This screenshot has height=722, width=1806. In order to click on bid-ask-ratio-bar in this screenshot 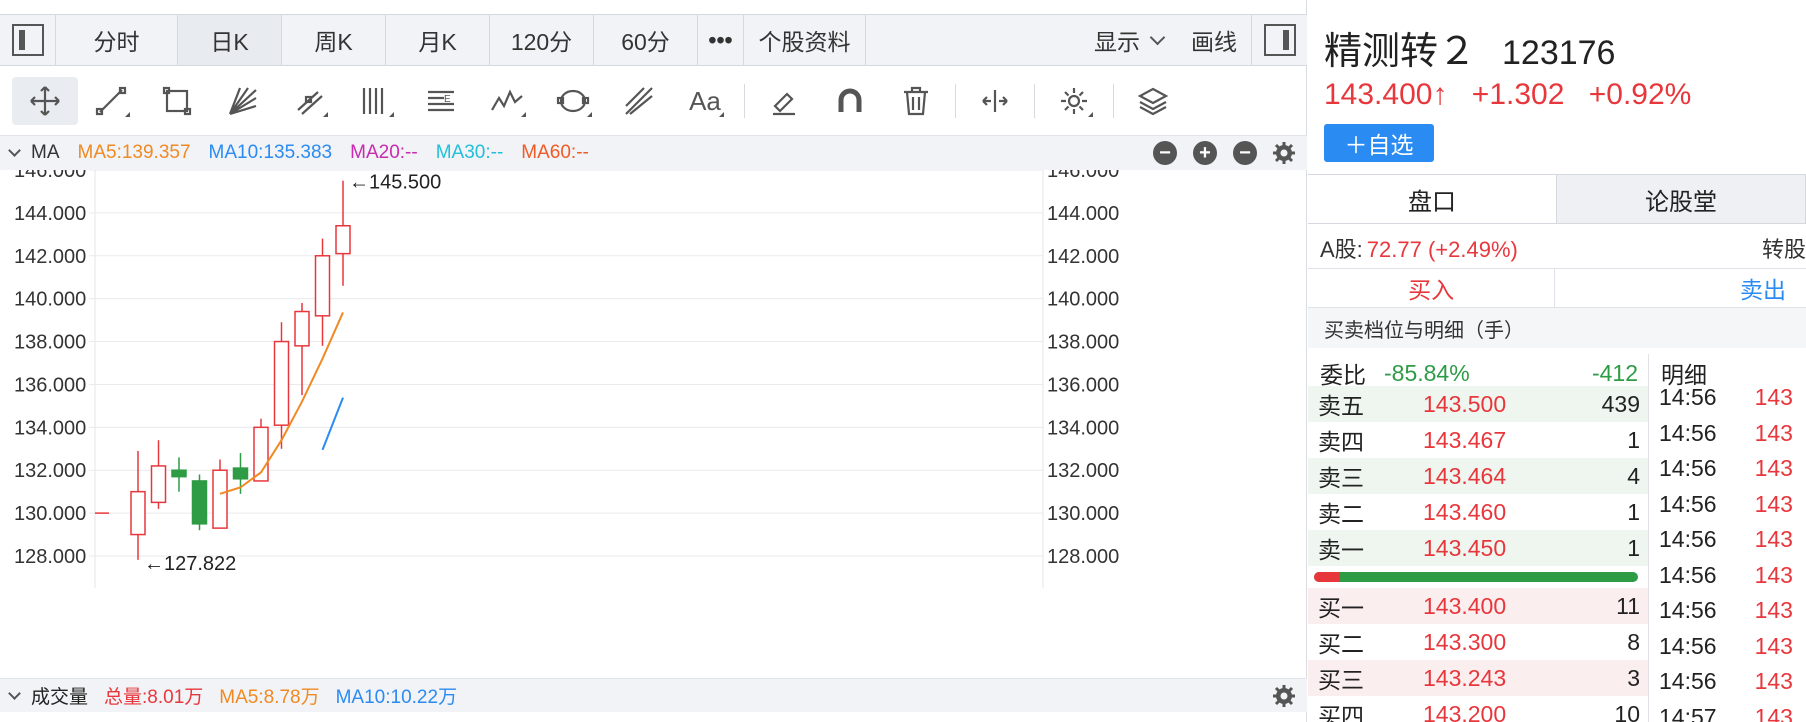, I will do `click(1476, 577)`.